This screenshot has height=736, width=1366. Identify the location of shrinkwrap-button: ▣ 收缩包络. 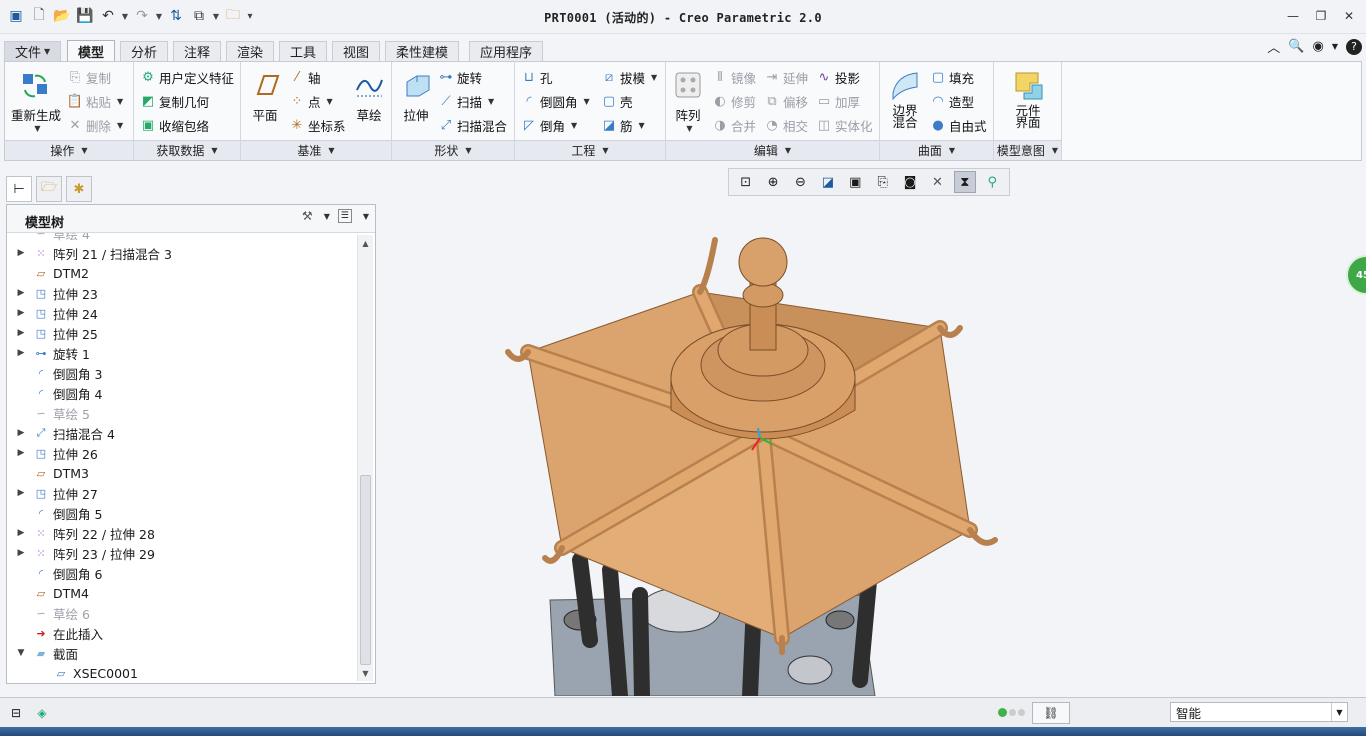
(174, 125).